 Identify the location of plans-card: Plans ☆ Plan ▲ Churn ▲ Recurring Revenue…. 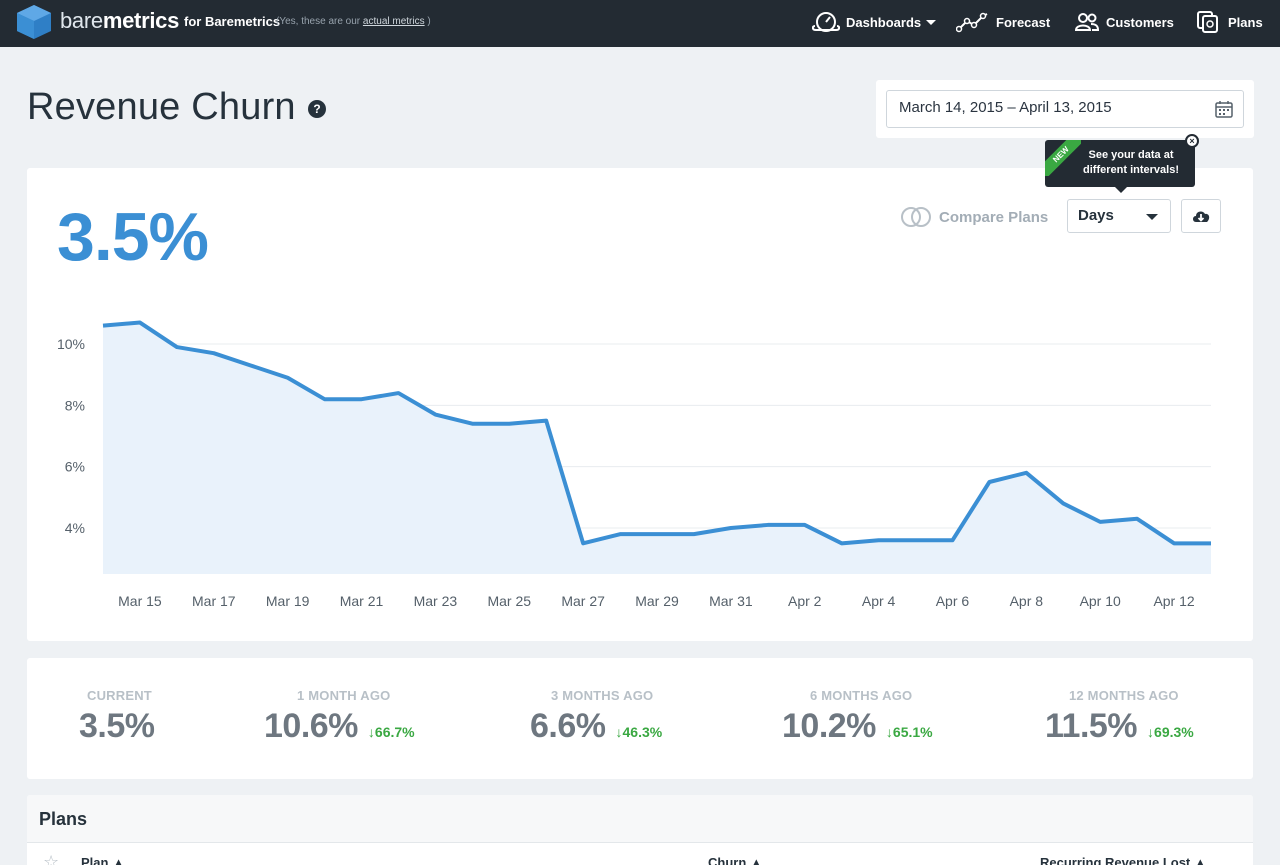
(640, 830).